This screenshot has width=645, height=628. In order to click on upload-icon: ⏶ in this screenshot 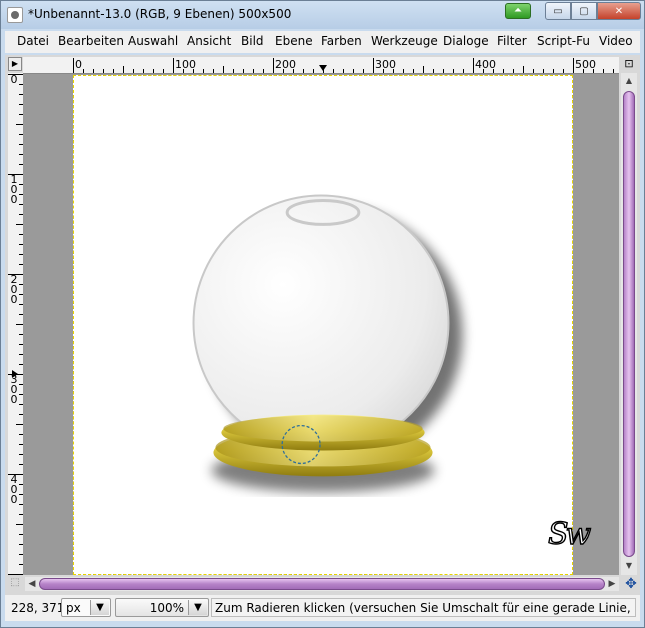, I will do `click(518, 11)`.